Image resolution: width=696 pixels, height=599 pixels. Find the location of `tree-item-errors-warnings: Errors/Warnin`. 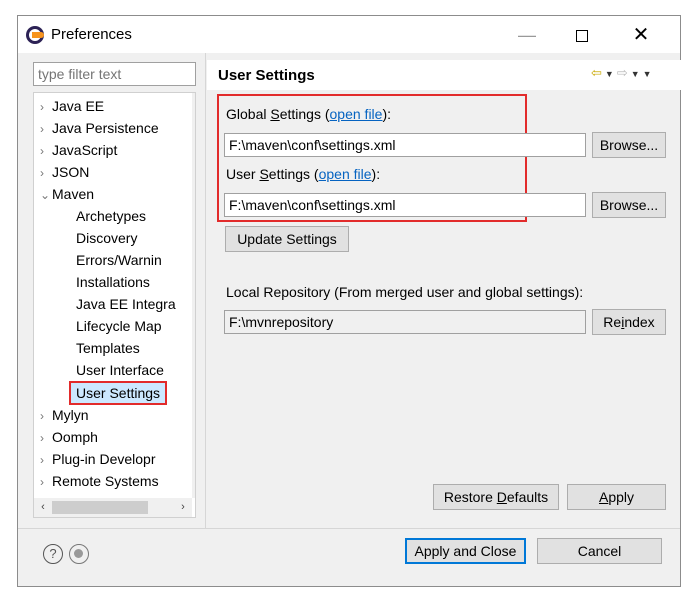

tree-item-errors-warnings: Errors/Warnin is located at coordinates (119, 260).